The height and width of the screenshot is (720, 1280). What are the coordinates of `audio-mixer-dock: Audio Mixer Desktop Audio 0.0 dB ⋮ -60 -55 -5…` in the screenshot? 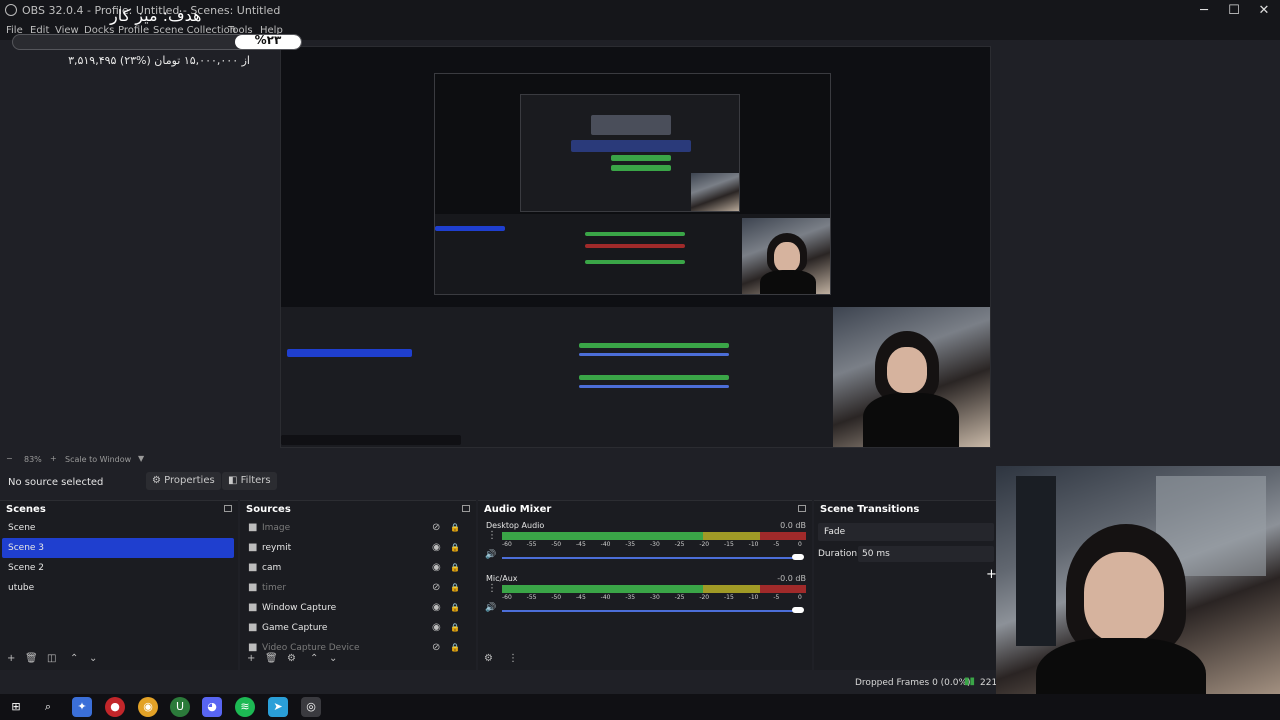 It's located at (645, 585).